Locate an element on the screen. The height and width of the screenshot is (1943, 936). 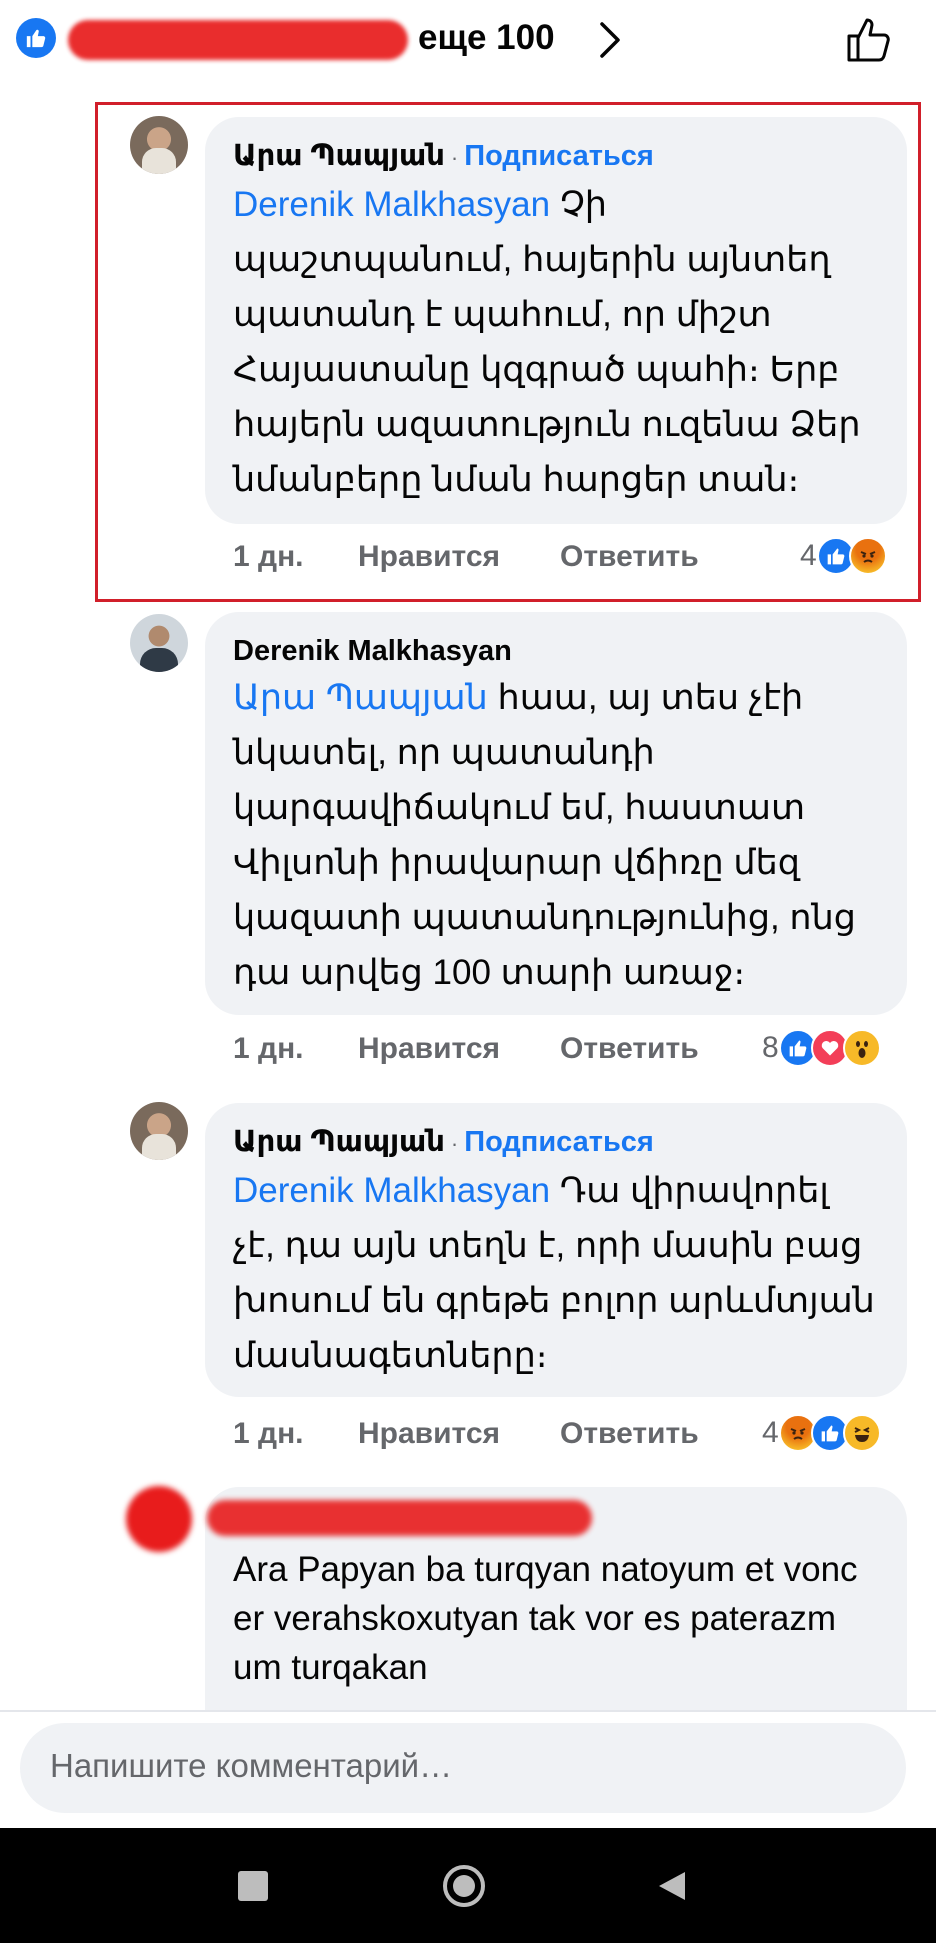
system-navigation-bar is located at coordinates (468, 1885).